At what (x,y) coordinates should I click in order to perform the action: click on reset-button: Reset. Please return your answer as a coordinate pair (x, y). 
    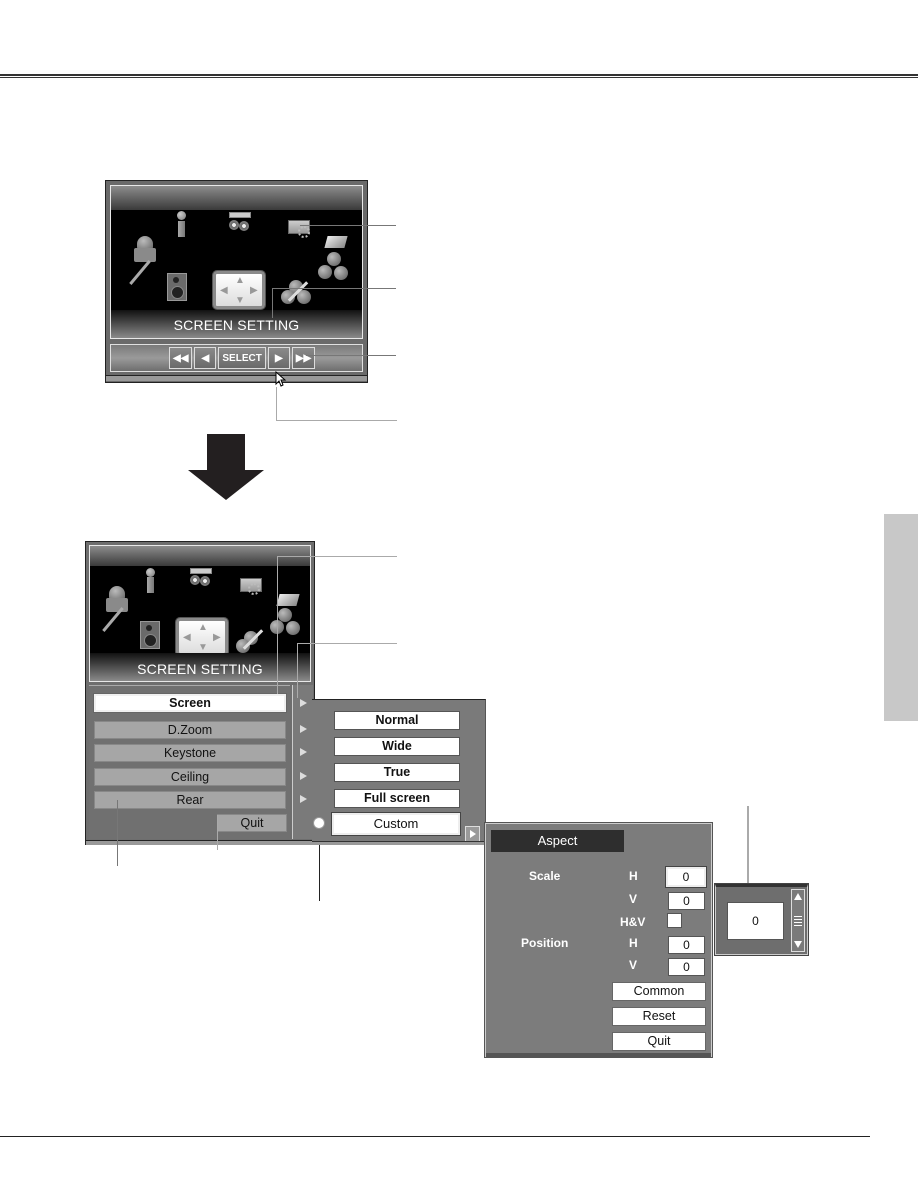
    Looking at the image, I should click on (659, 1016).